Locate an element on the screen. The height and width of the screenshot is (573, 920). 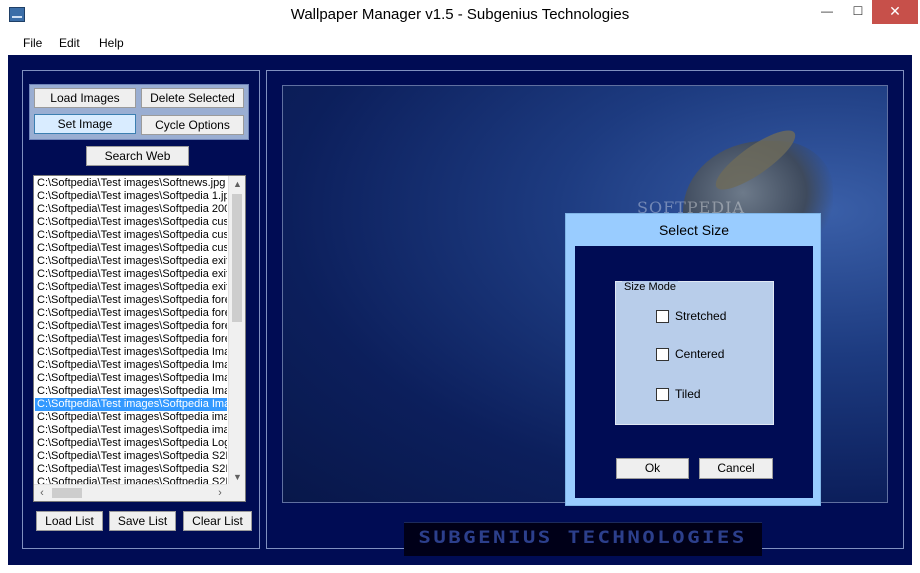
size-mode-group: Size Mode Stretched Centered Tiled is located at coordinates (694, 353).